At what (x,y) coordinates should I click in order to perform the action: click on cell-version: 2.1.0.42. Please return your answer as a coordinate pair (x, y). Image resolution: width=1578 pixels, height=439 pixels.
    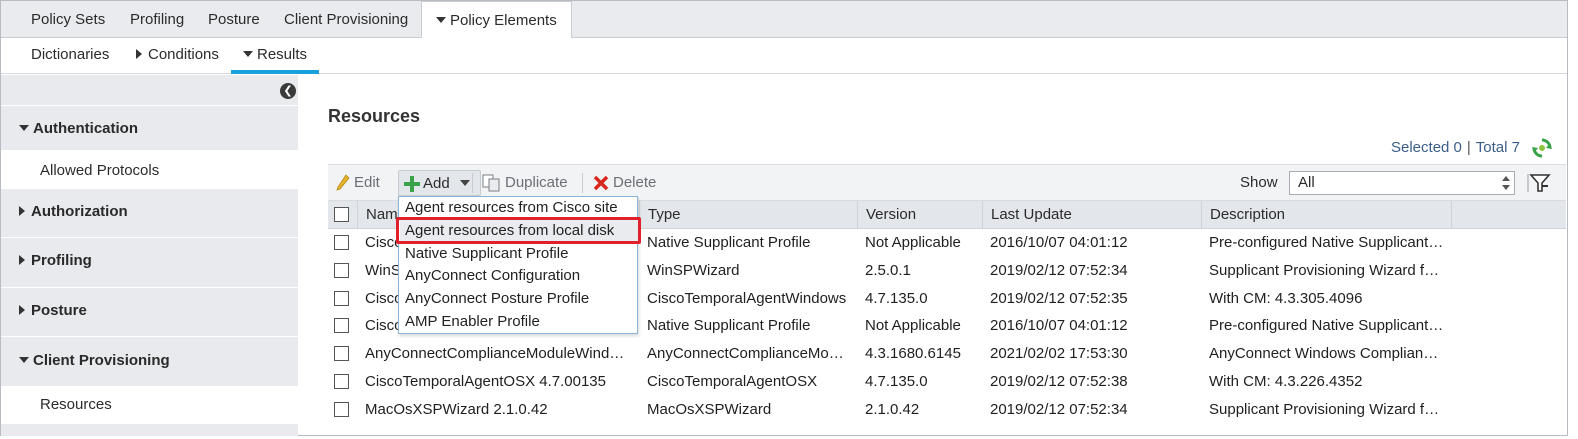
    Looking at the image, I should click on (892, 409).